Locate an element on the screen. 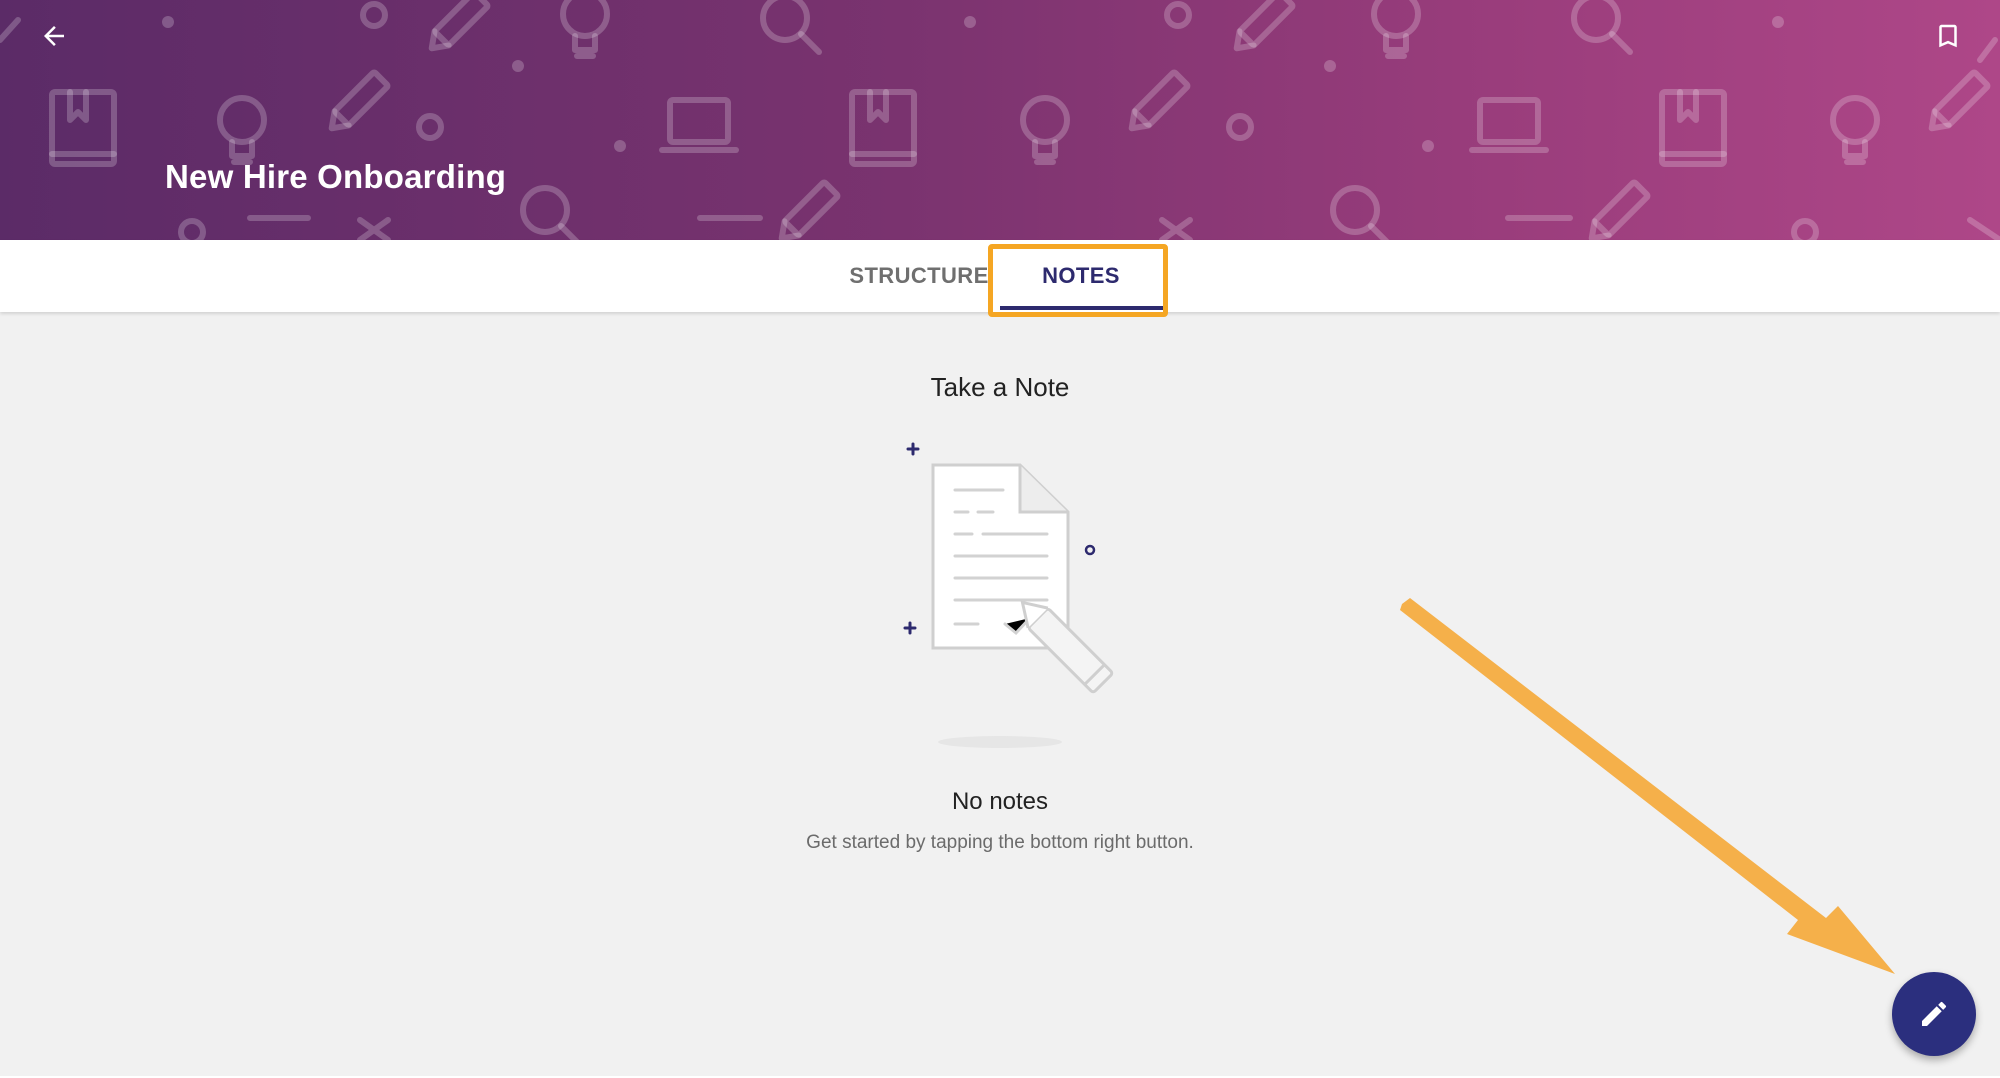 This screenshot has height=1078, width=2000. bookmark-button is located at coordinates (1948, 36).